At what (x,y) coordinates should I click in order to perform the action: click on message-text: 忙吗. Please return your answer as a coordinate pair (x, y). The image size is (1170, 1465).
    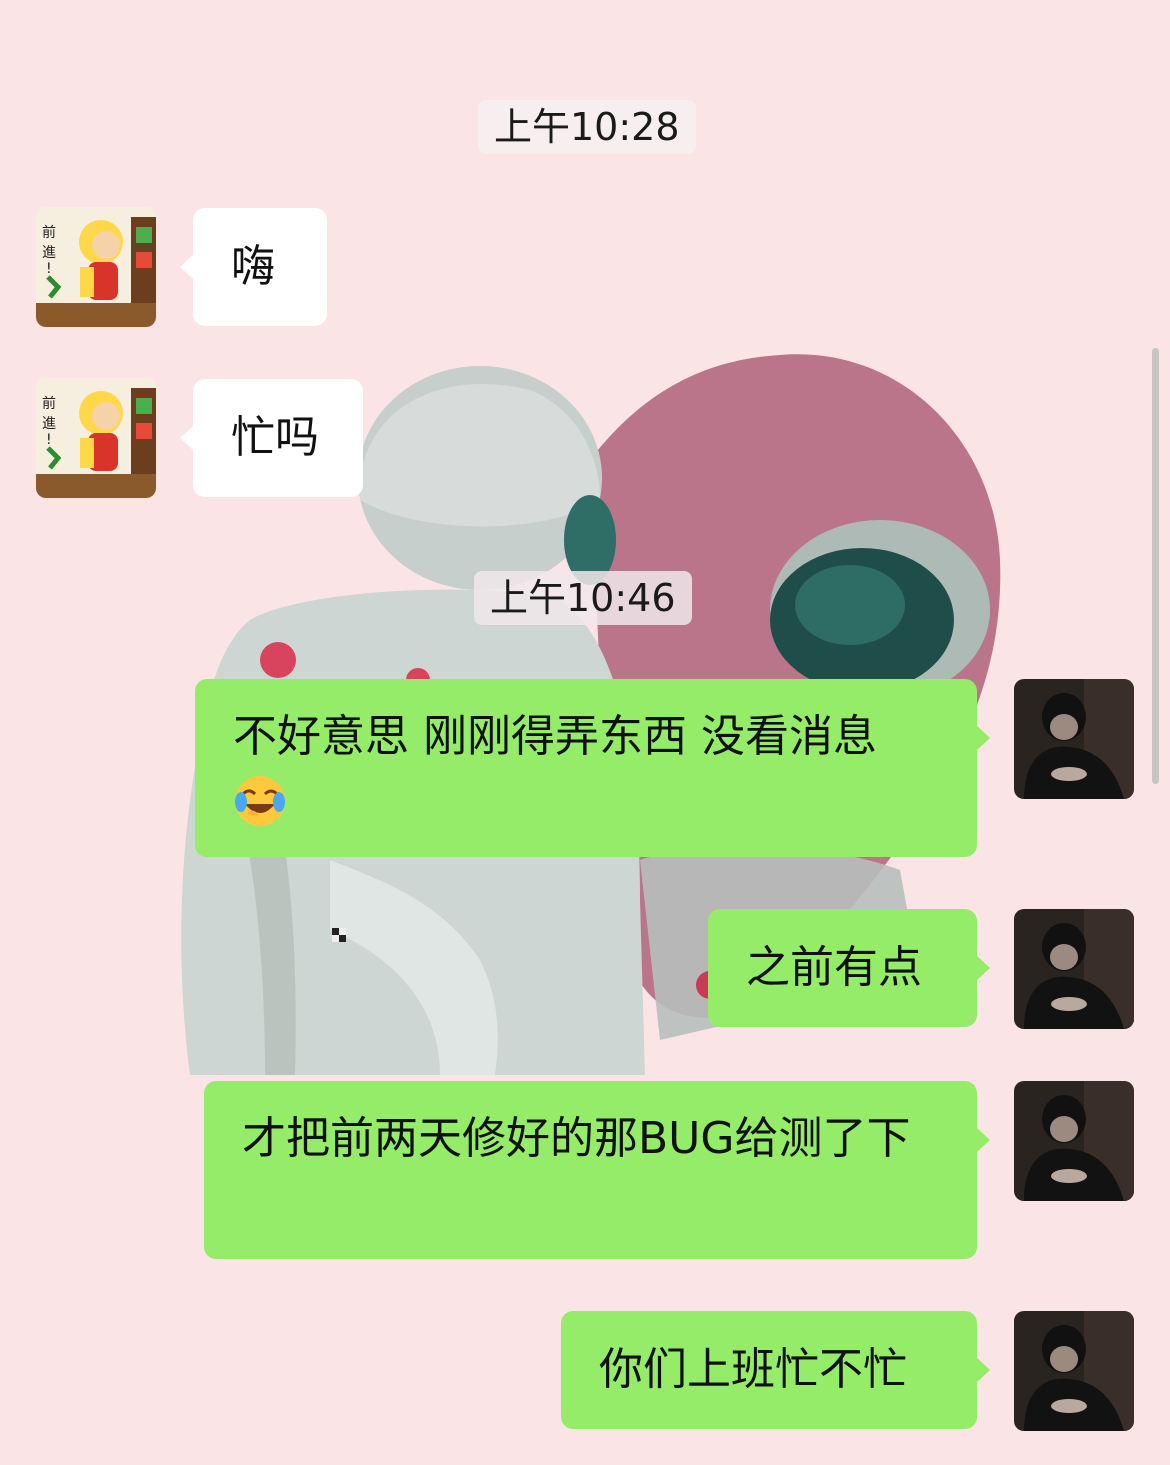
    Looking at the image, I should click on (275, 437).